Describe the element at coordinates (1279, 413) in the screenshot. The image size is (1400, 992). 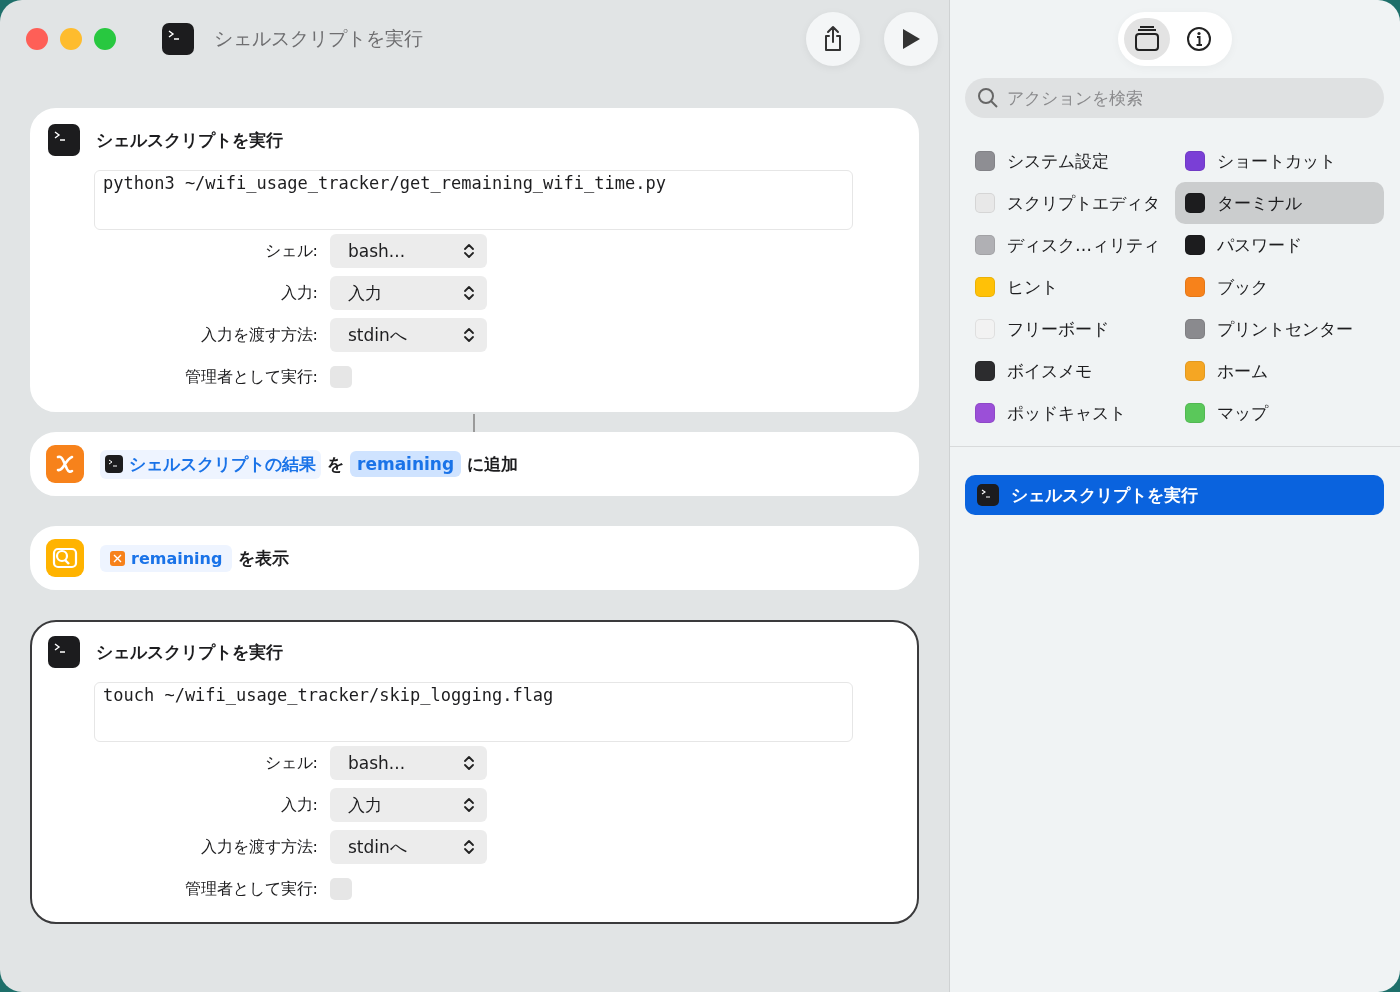
I see `app-item: マップ` at that location.